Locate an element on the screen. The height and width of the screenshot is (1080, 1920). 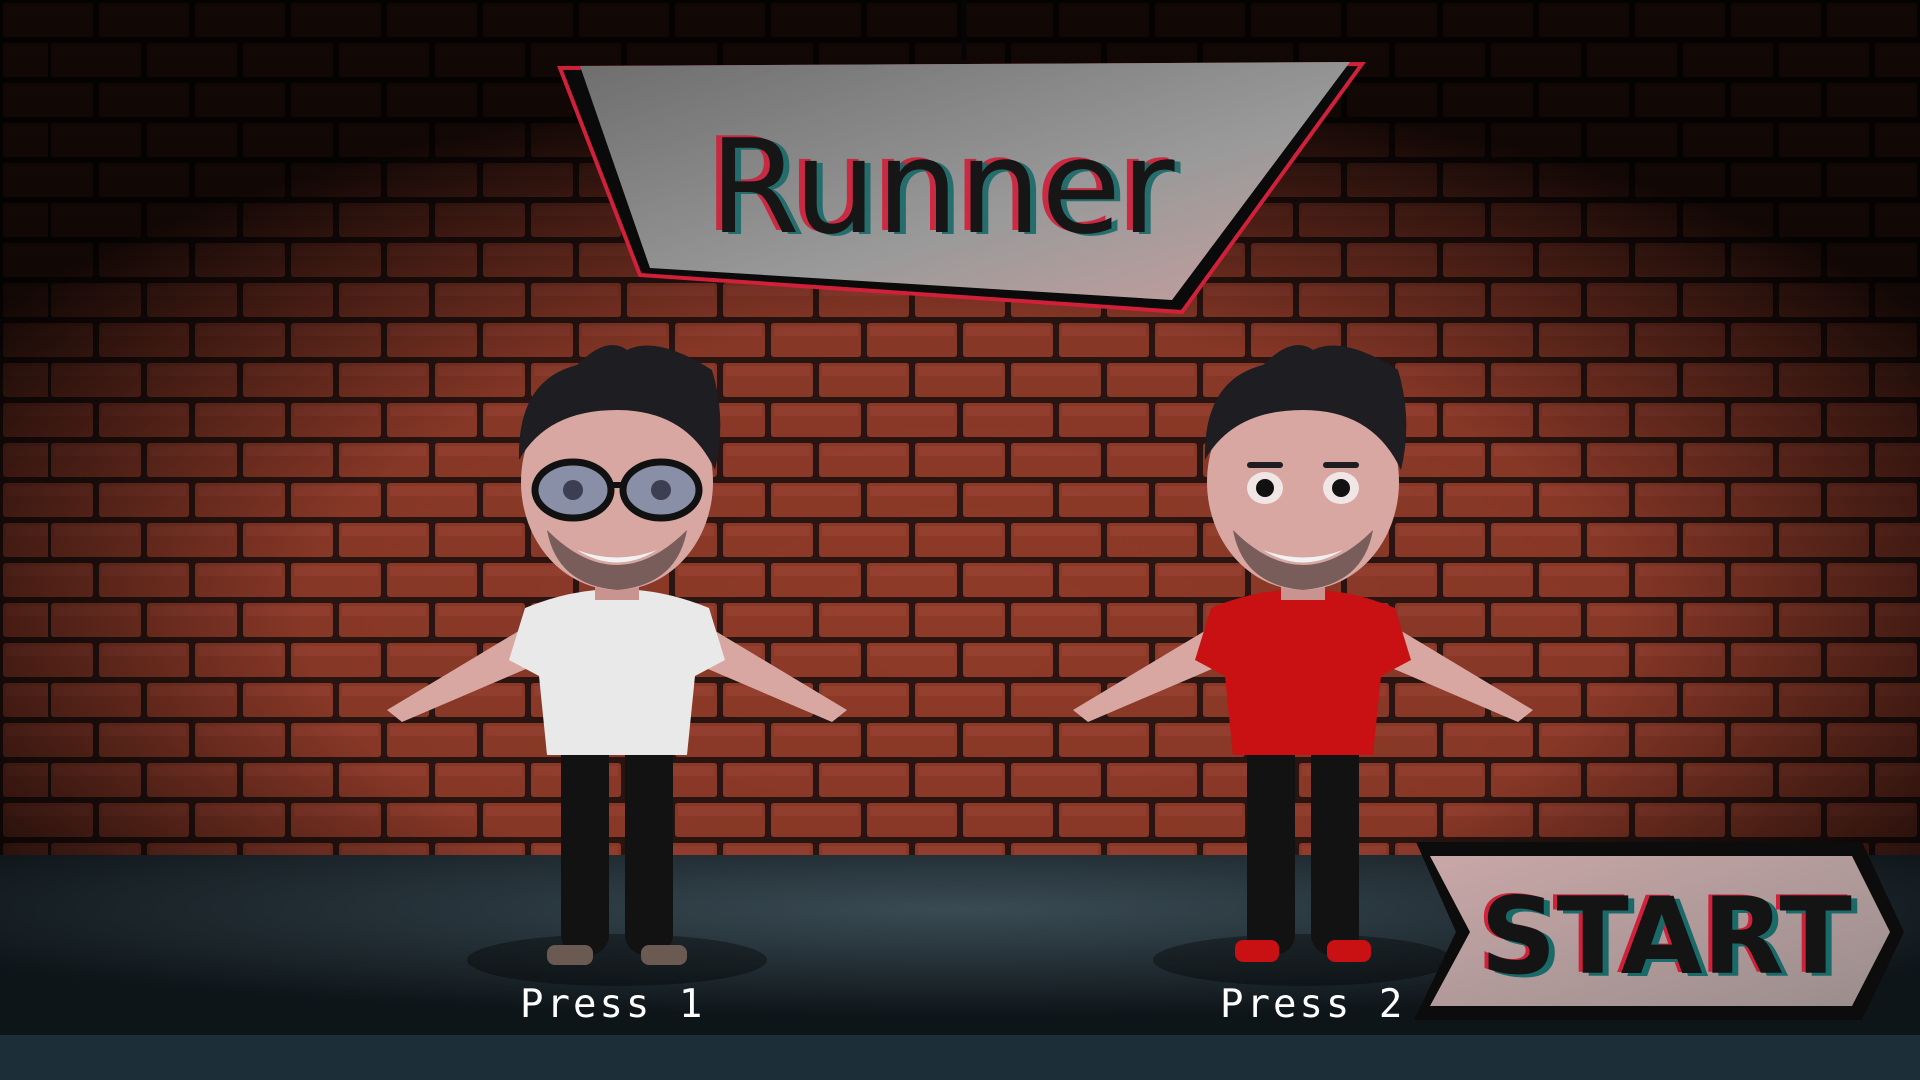
game-title: Runner is located at coordinates (942, 187).